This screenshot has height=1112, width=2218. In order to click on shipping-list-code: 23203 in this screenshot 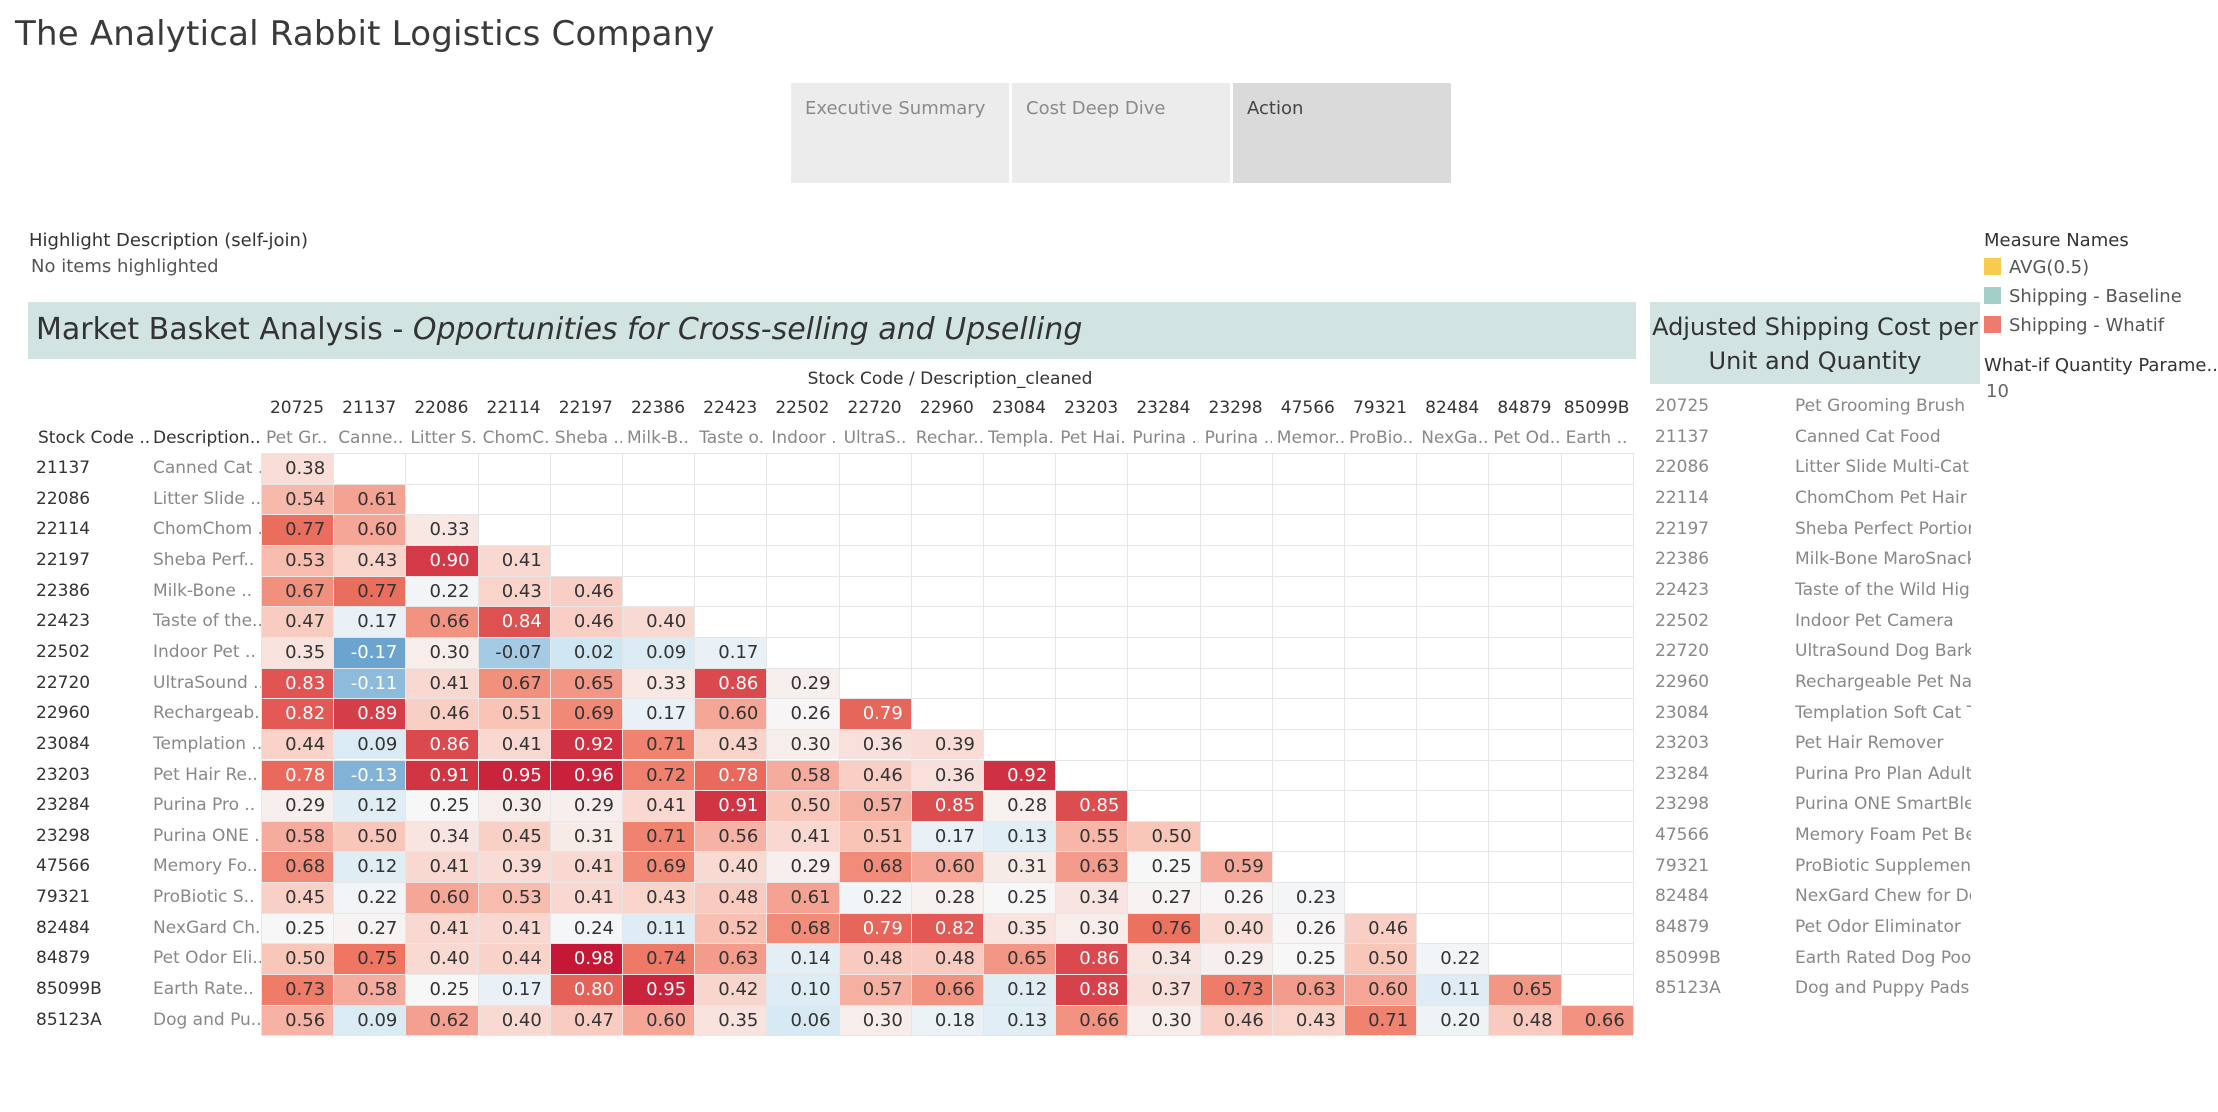, I will do `click(1682, 743)`.